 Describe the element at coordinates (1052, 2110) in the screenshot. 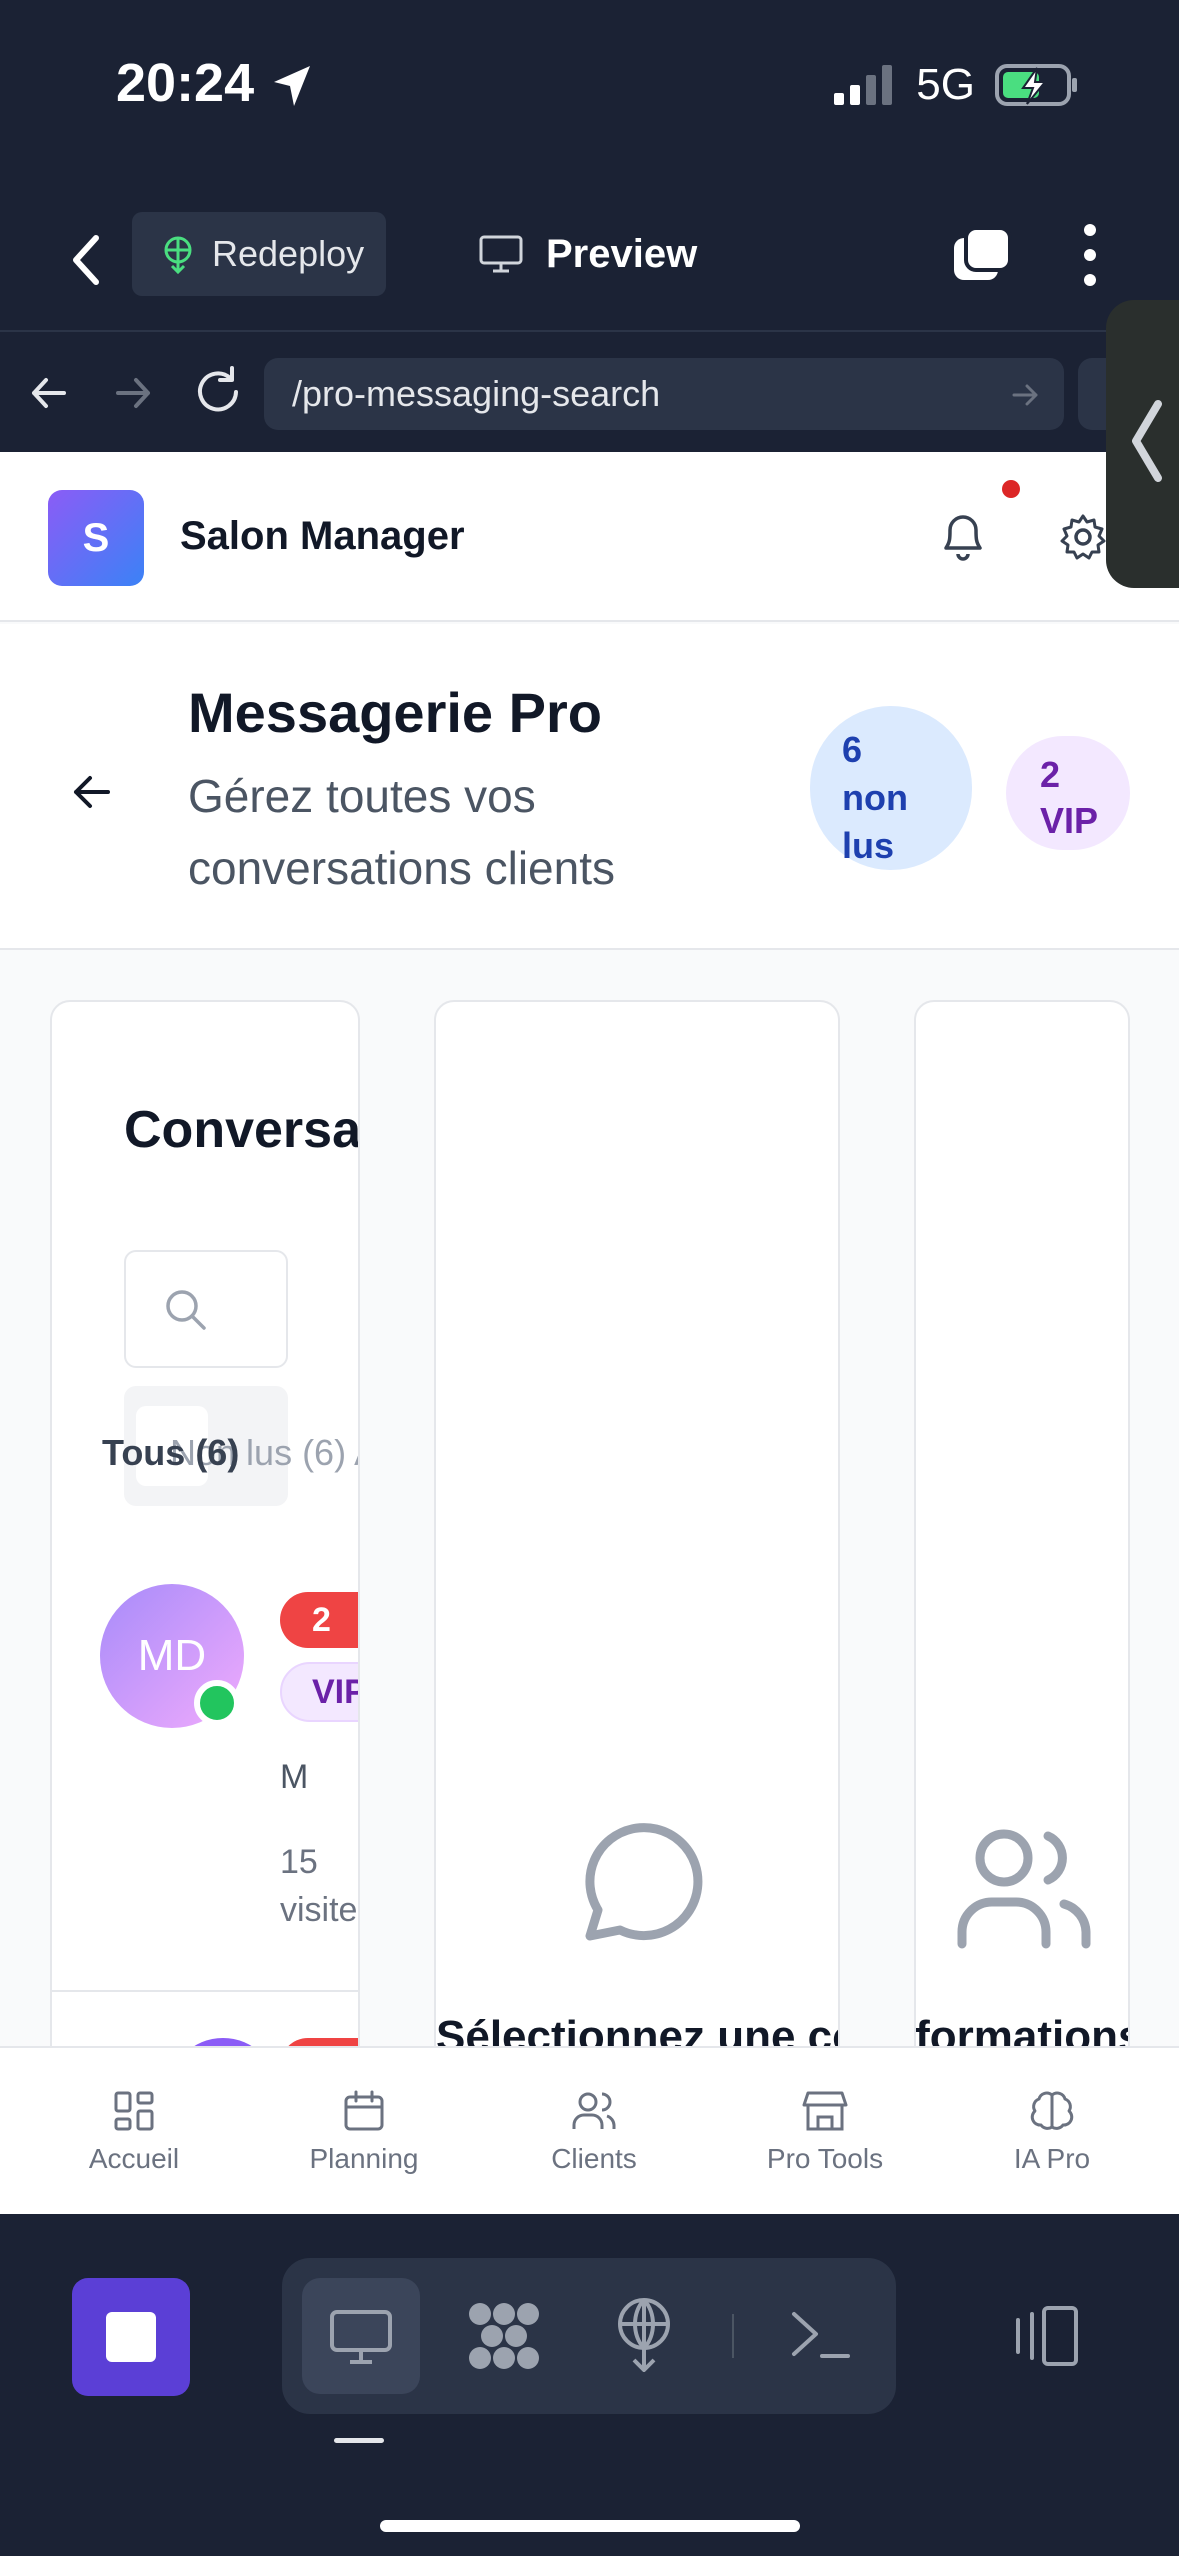

I see `brain-icon` at that location.